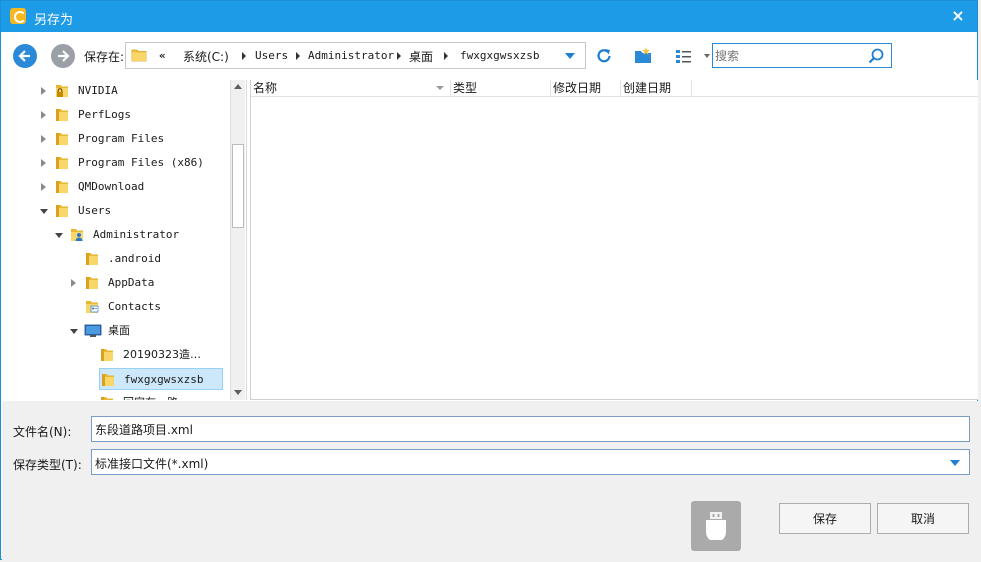 The height and width of the screenshot is (562, 981). I want to click on tree-item: Program Files (x86), so click(116, 163).